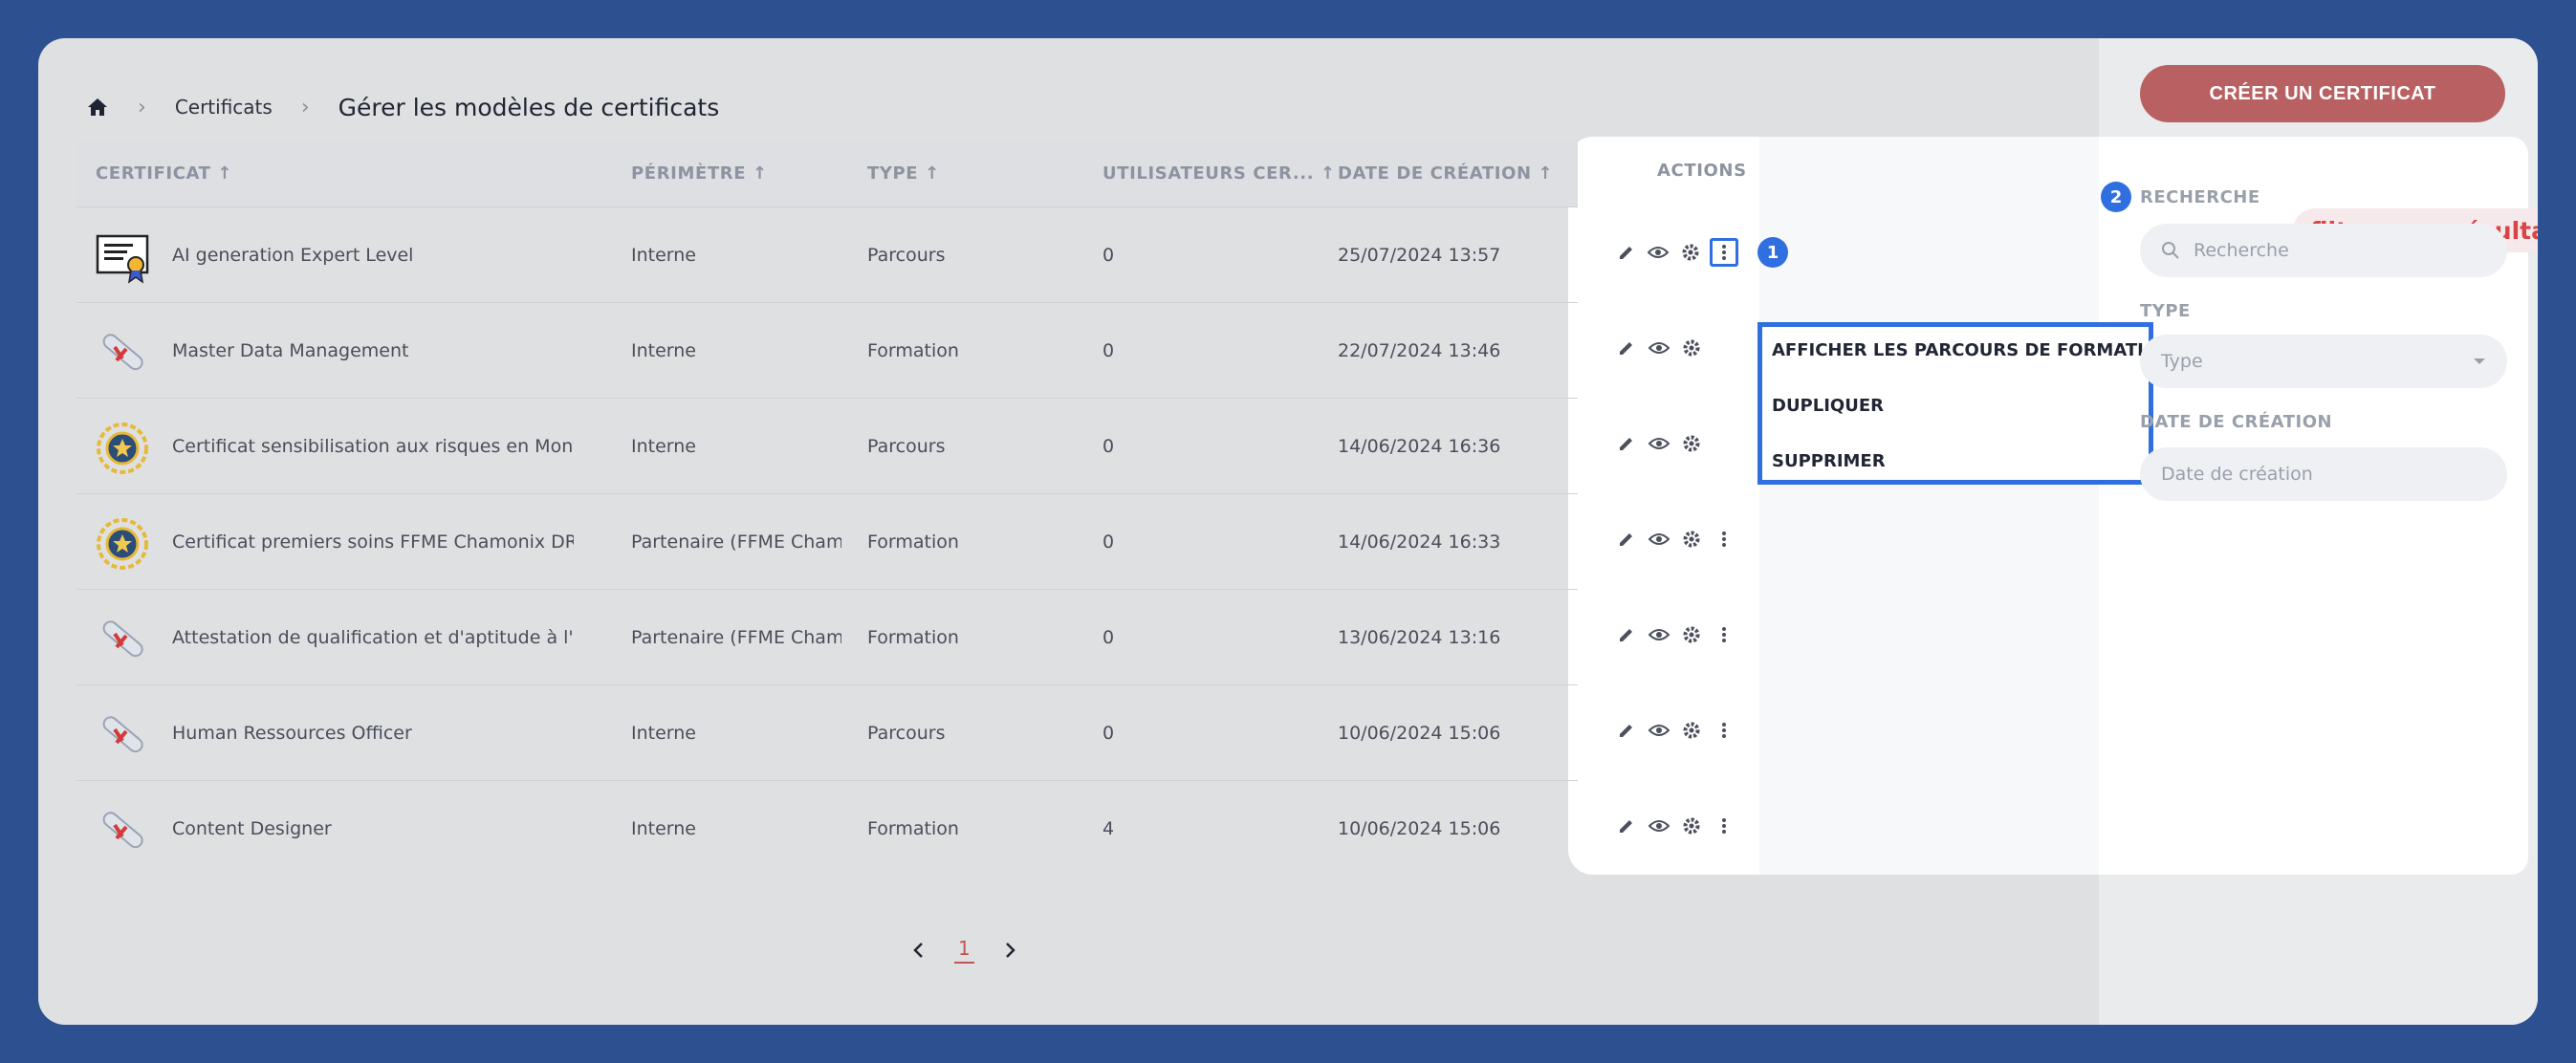  Describe the element at coordinates (1702, 171) in the screenshot. I see `col-header-actions: ACTIONS` at that location.